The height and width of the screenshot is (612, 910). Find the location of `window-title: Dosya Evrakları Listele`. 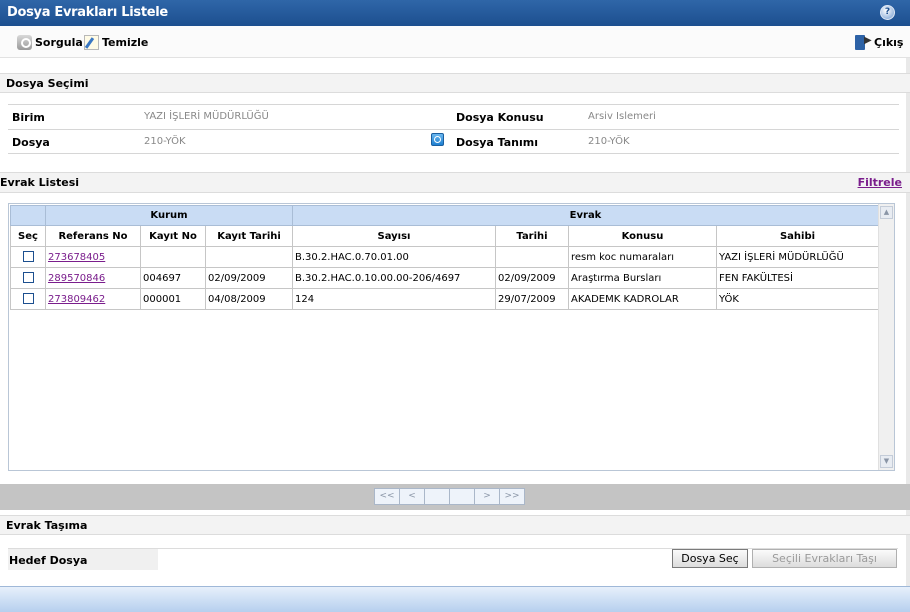

window-title: Dosya Evrakları Listele is located at coordinates (87, 12).